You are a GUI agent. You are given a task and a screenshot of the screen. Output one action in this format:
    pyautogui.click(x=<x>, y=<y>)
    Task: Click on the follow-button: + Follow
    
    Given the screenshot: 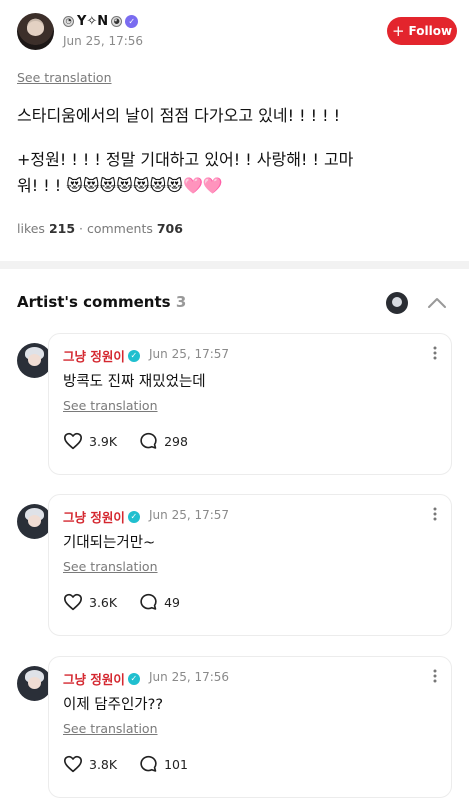 What is the action you would take?
    pyautogui.click(x=422, y=31)
    